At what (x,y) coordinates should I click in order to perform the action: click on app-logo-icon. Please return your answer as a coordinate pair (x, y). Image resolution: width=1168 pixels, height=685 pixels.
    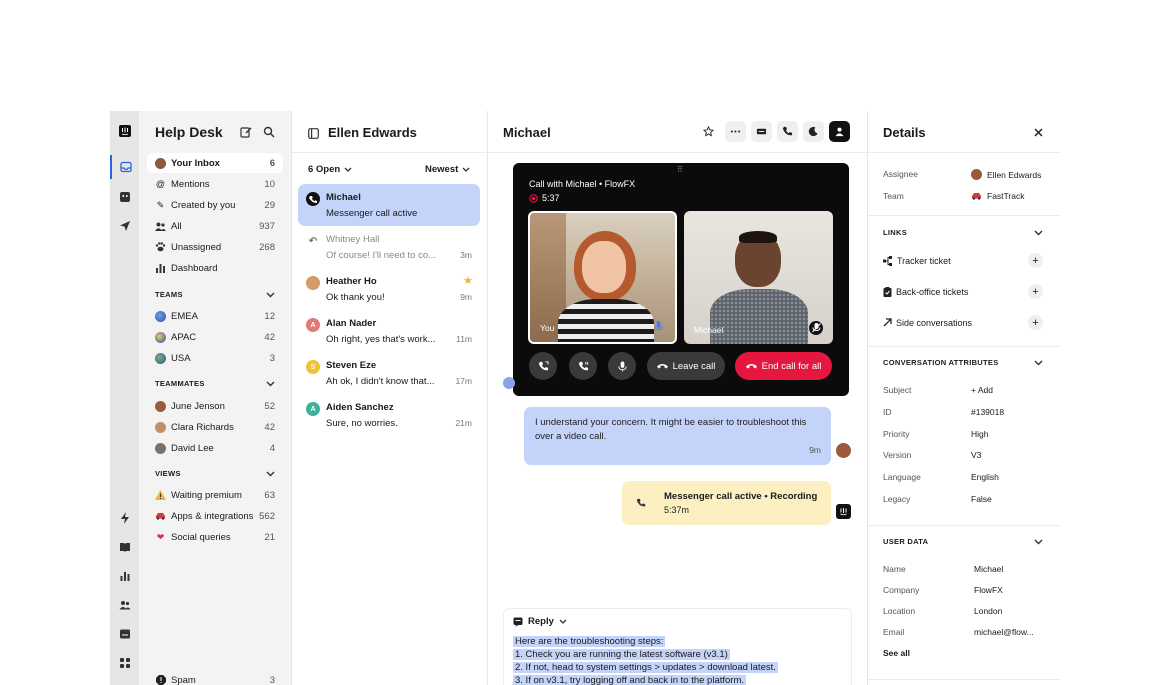
    Looking at the image, I should click on (124, 131).